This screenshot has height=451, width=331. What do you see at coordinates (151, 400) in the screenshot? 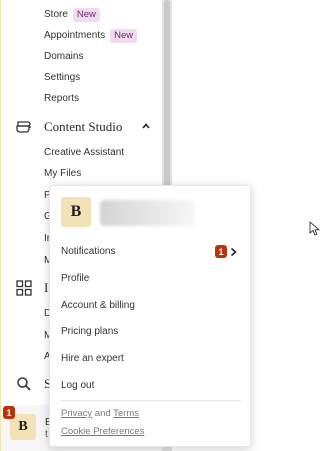
I see `menu-divider` at bounding box center [151, 400].